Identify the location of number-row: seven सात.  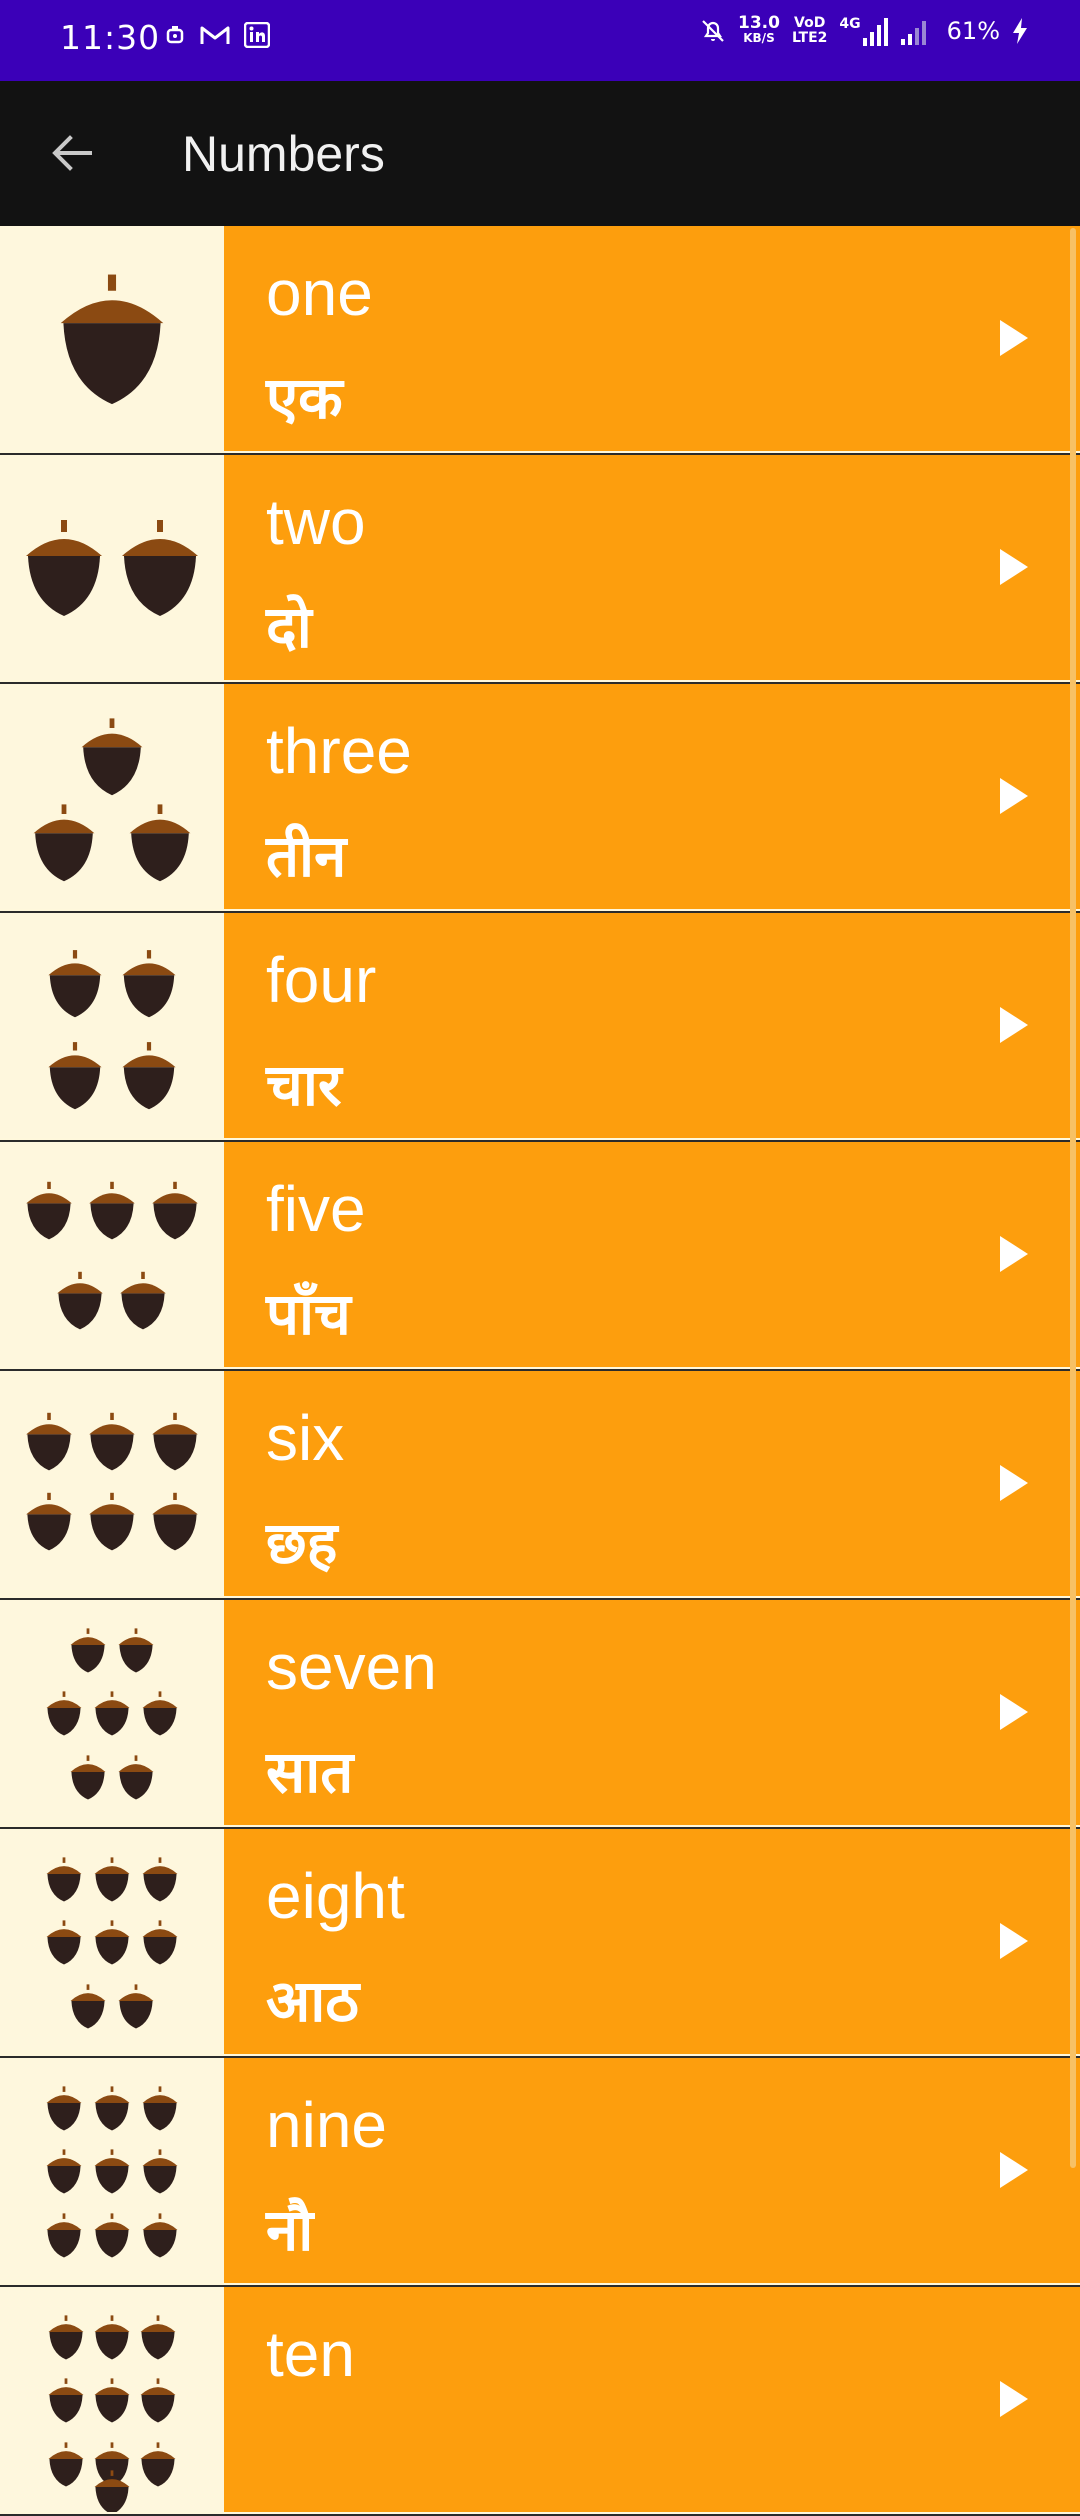
(652, 1712).